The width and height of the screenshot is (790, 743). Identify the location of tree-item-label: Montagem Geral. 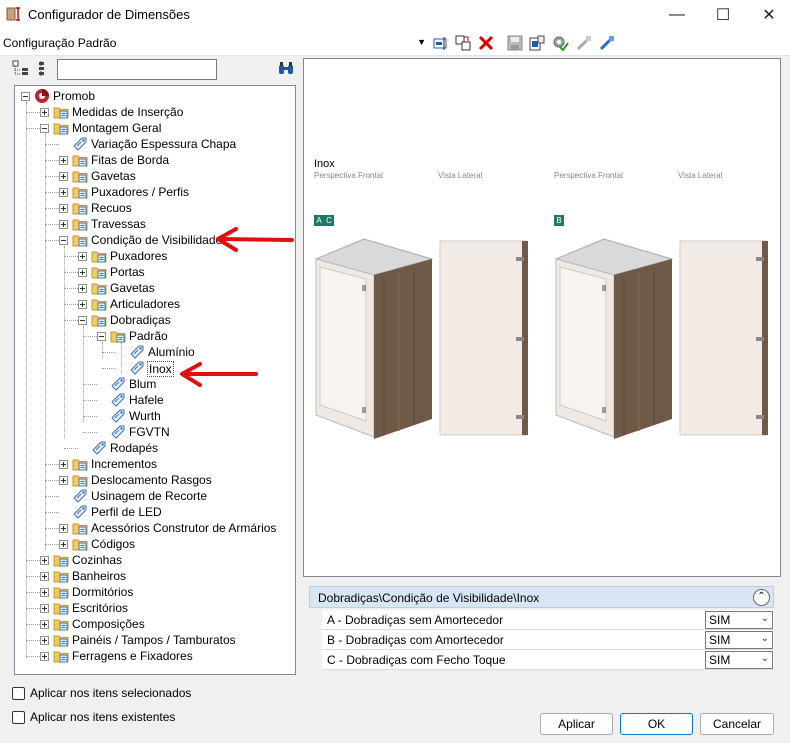
(117, 128).